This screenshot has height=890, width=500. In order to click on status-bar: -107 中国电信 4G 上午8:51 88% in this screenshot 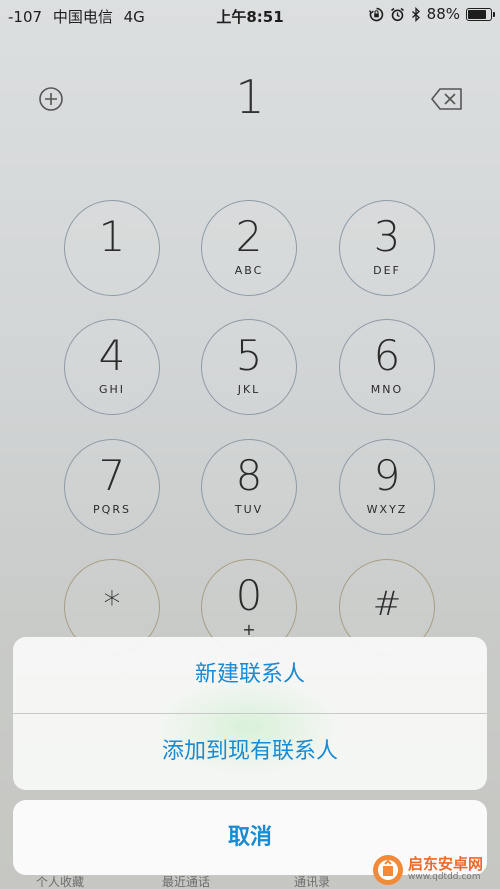, I will do `click(250, 15)`.